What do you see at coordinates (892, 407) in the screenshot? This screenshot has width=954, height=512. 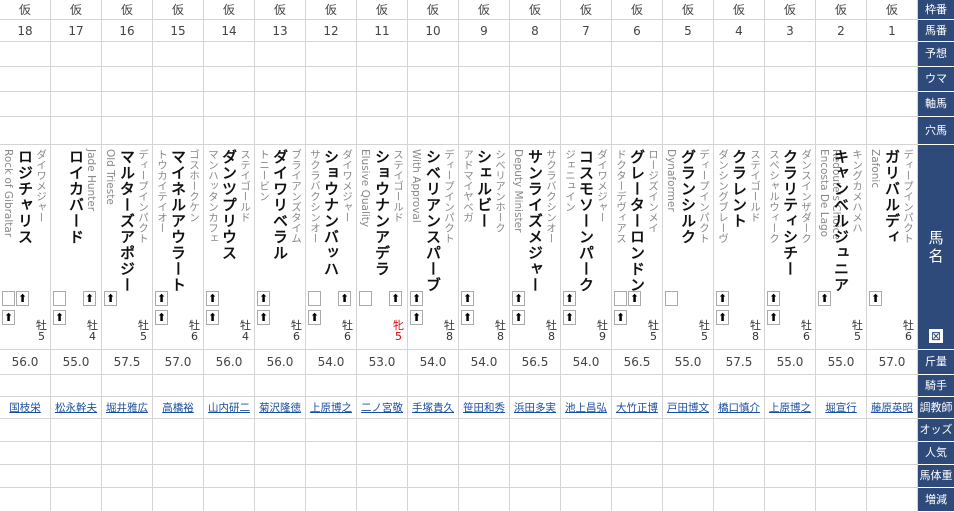 I see `trainer-link: 藤原英昭` at bounding box center [892, 407].